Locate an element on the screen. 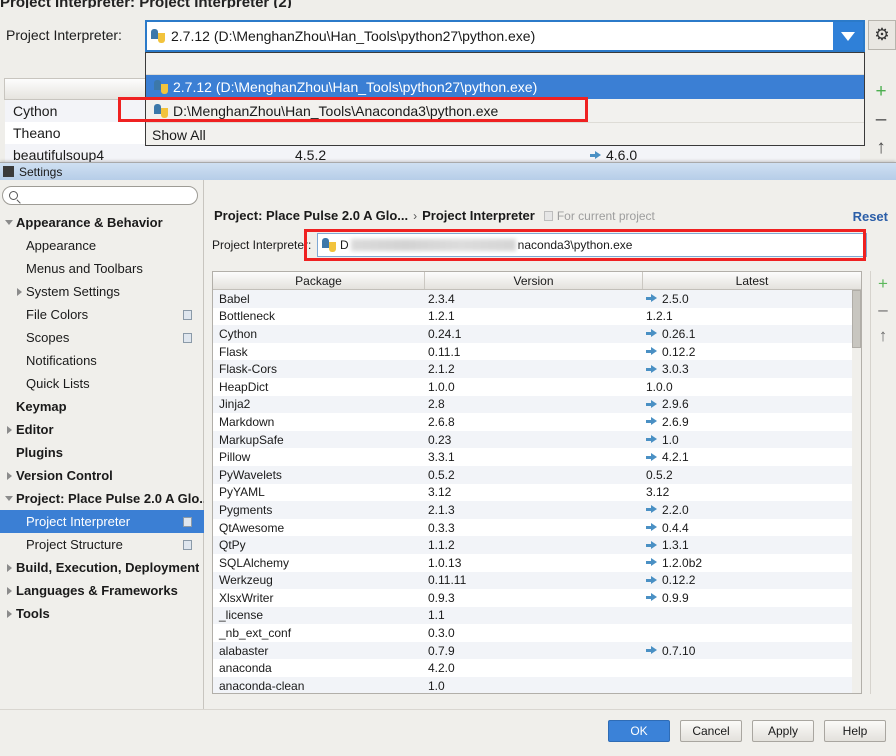  sidebar-item-label: Build, Execution, Deployment is located at coordinates (108, 567).